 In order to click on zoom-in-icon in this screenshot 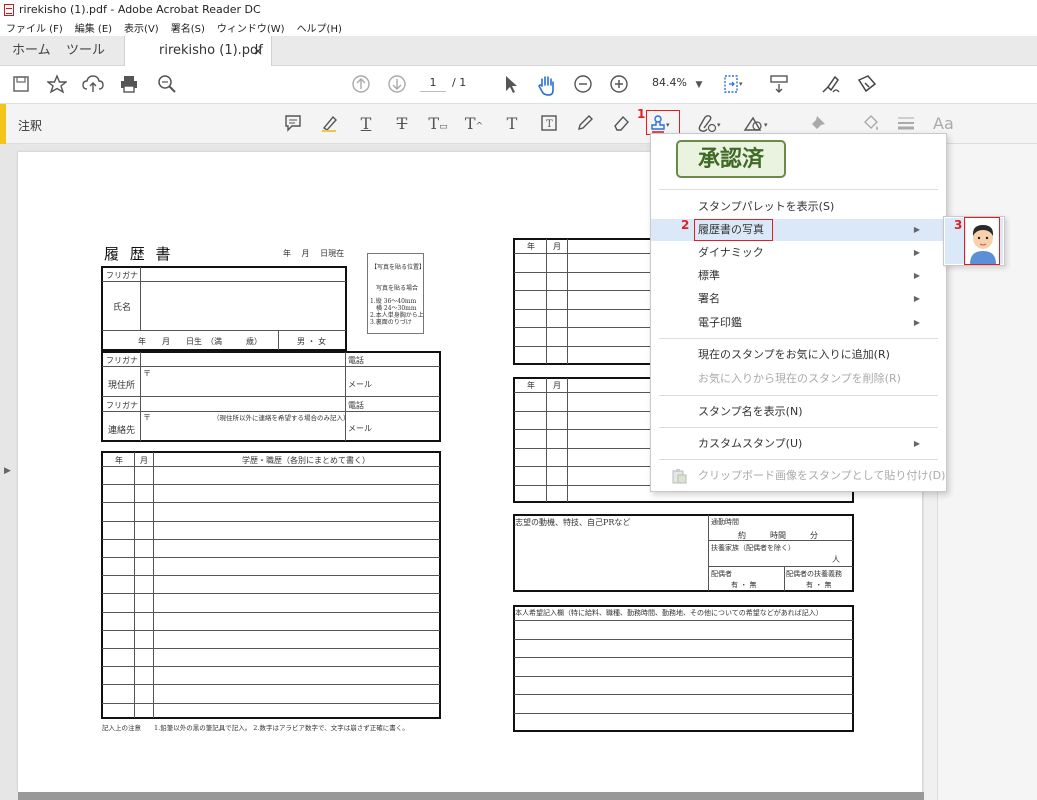, I will do `click(619, 85)`.